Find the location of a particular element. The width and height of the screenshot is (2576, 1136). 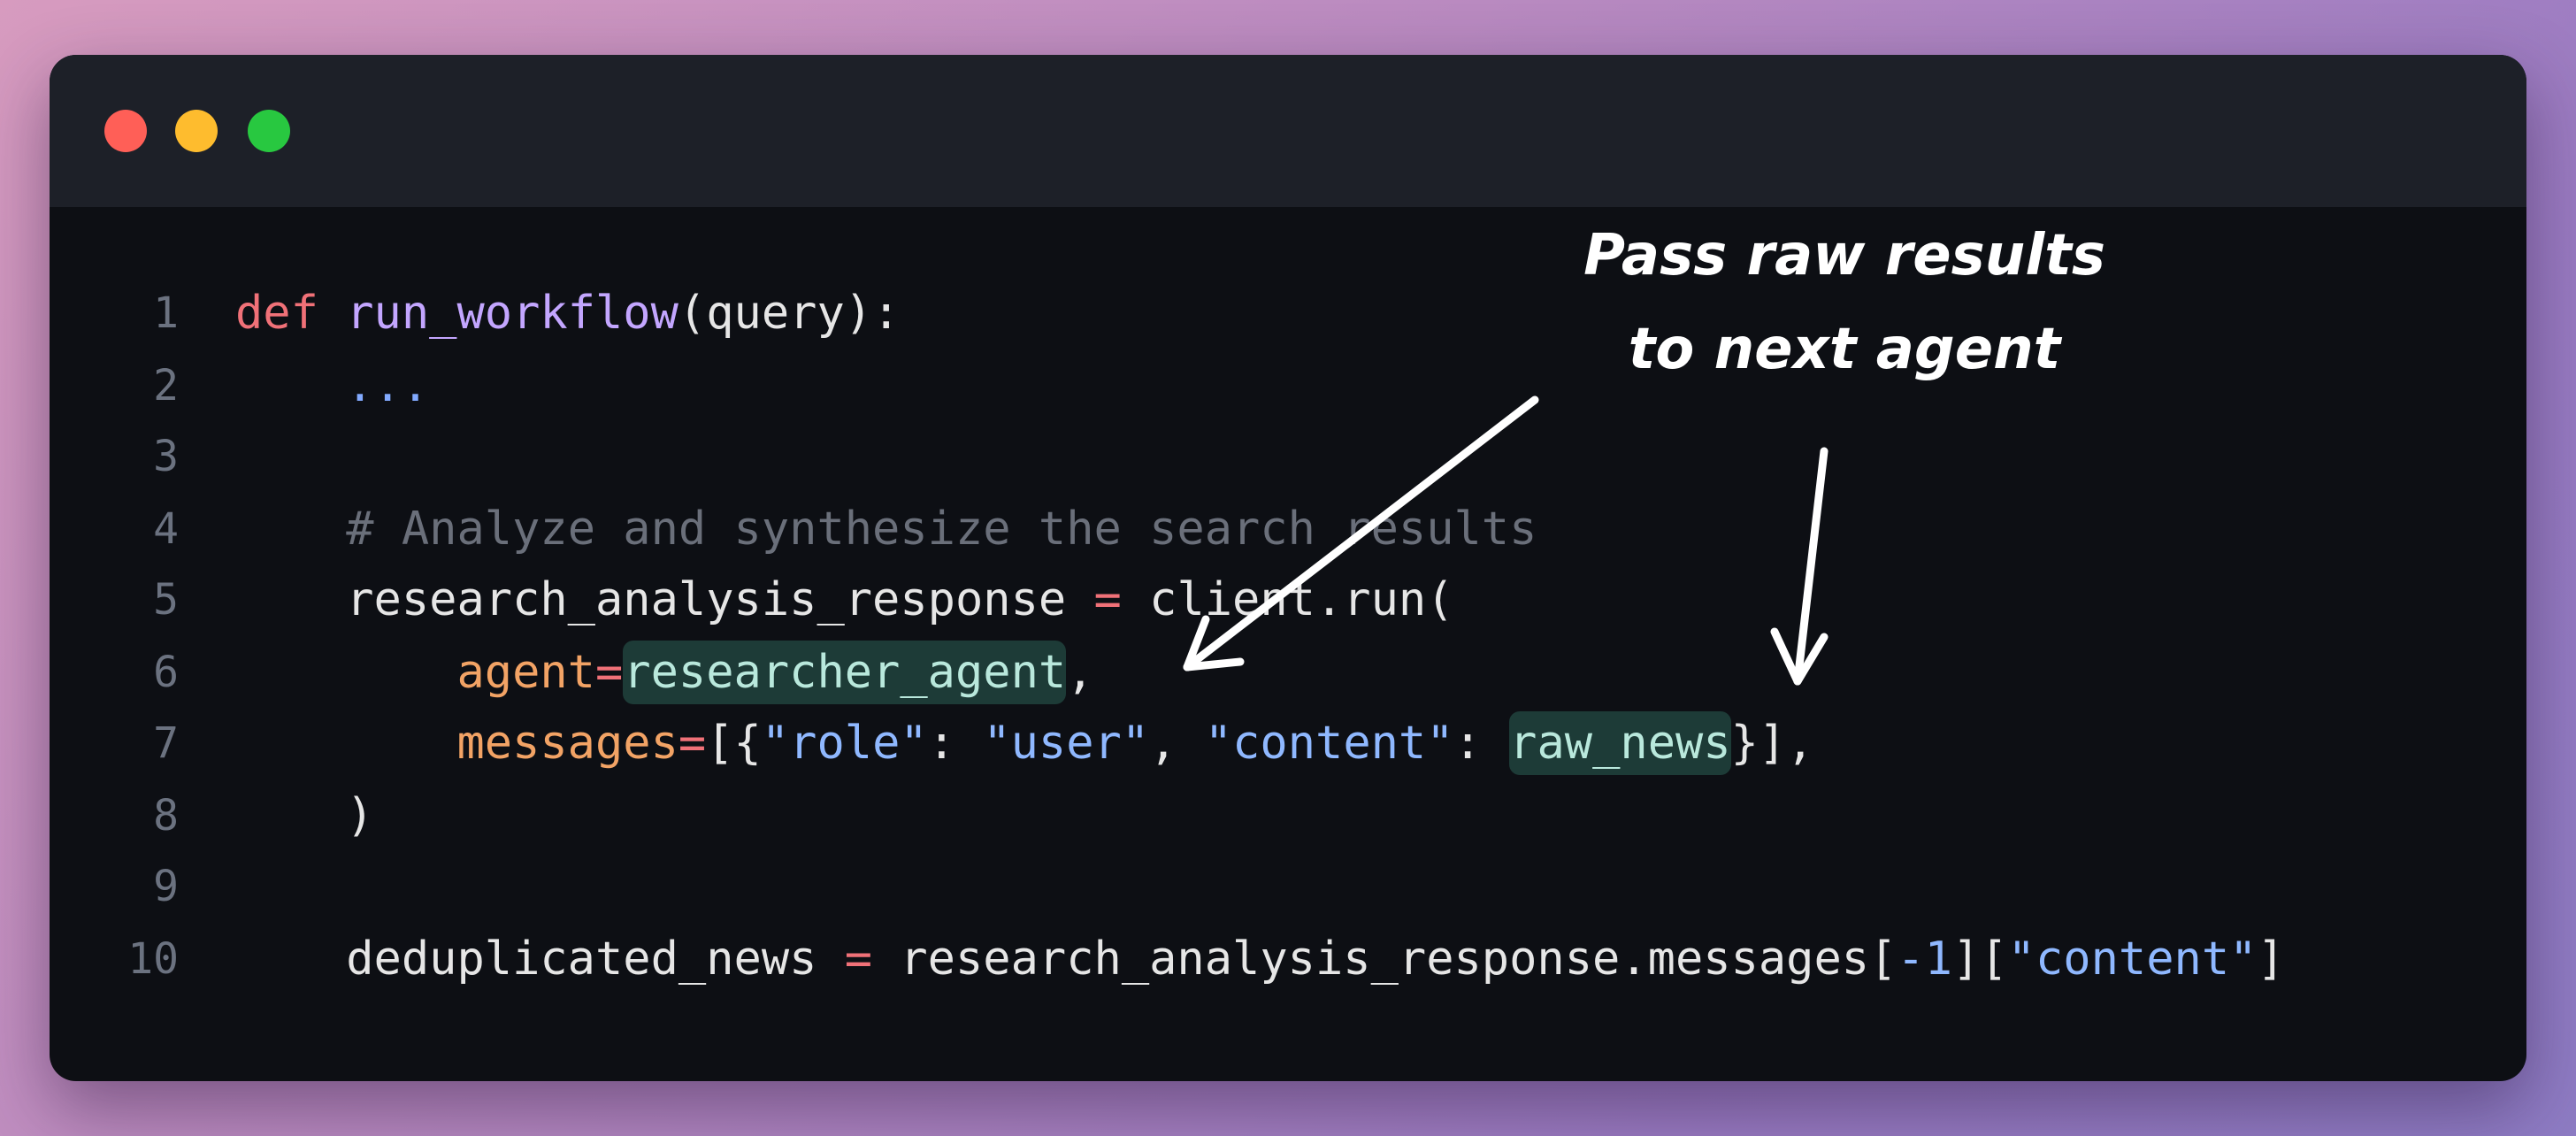

code-line: 3 is located at coordinates (1288, 456).